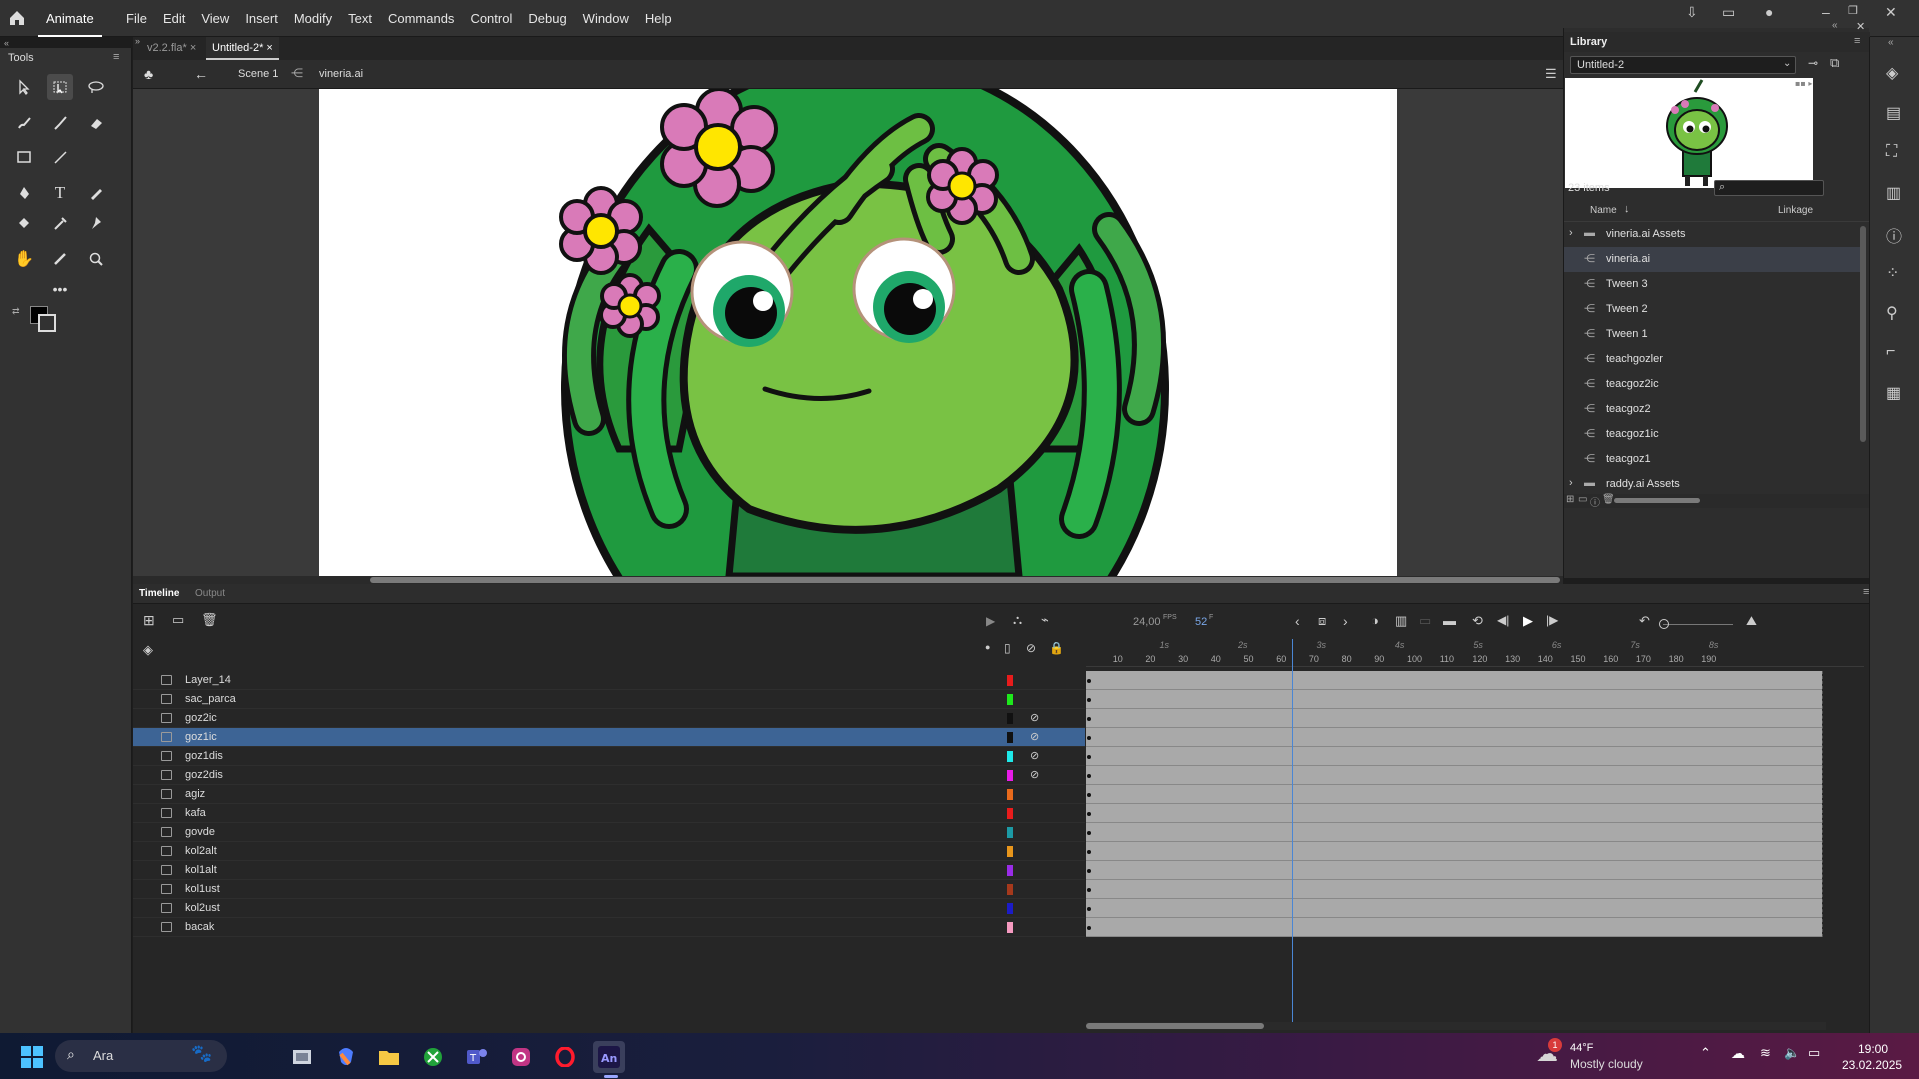  What do you see at coordinates (1595, 501) in the screenshot?
I see `info-icon: ⓘ` at bounding box center [1595, 501].